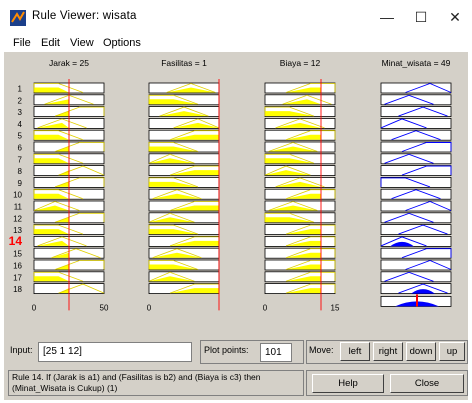 This screenshot has height=403, width=472. What do you see at coordinates (17, 254) in the screenshot?
I see `rule-number: 15` at bounding box center [17, 254].